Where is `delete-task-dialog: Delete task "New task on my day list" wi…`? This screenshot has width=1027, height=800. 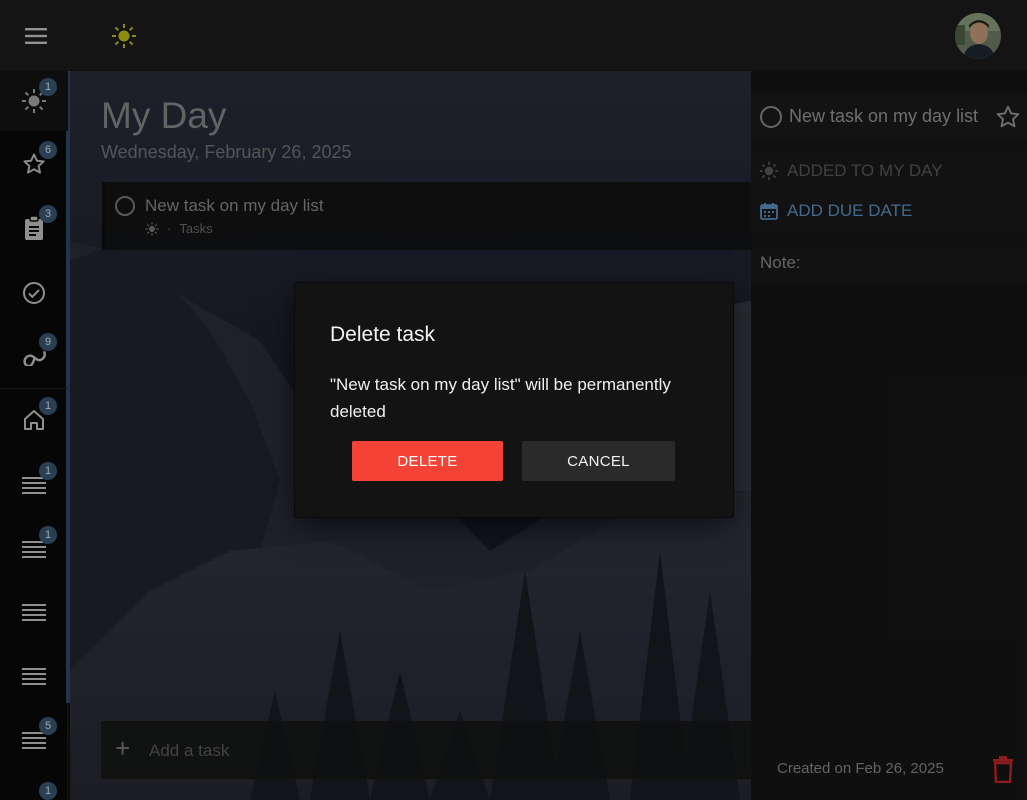
delete-task-dialog: Delete task "New task on my day list" wi… is located at coordinates (514, 400).